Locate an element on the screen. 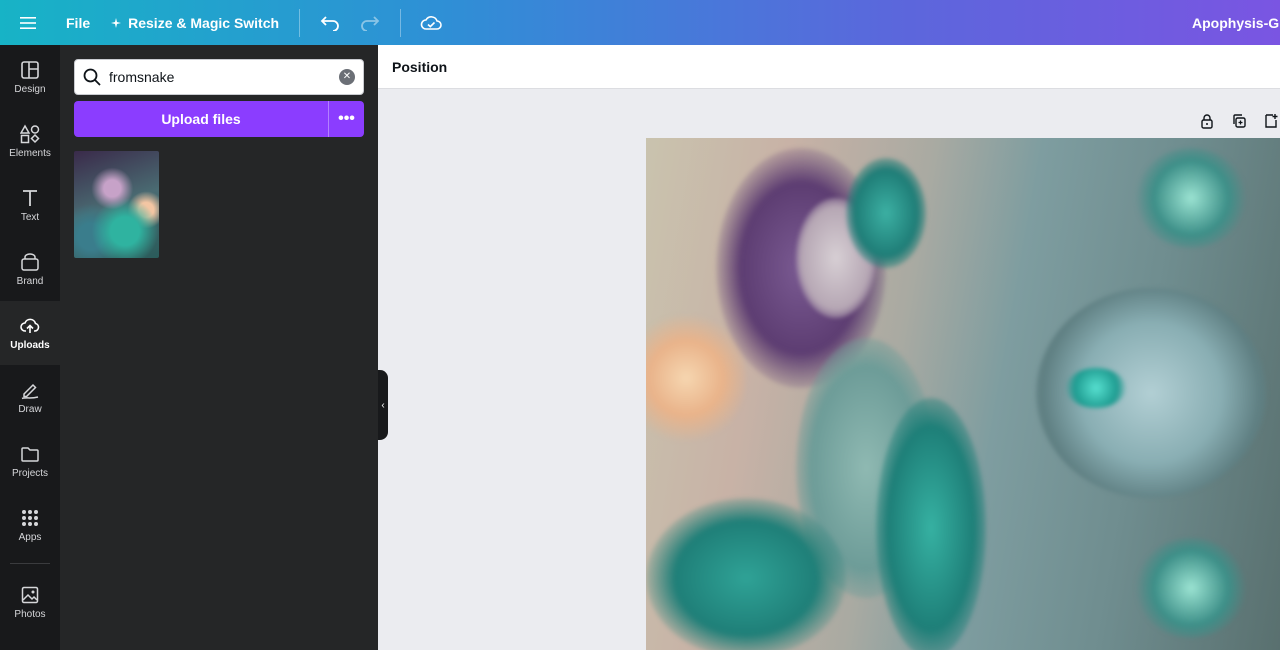 The width and height of the screenshot is (1280, 650). rail-item-label: Photos is located at coordinates (30, 614).